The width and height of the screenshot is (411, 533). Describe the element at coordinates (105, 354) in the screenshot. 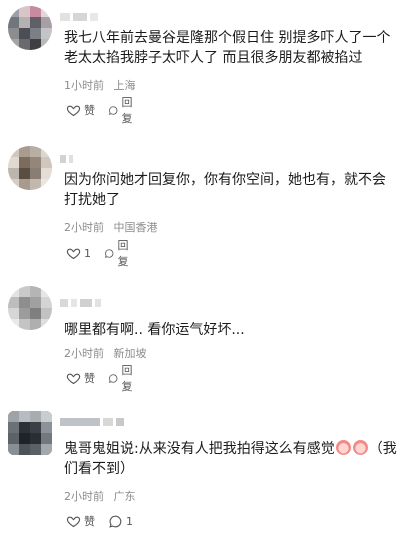

I see `comment-meta: 2小时前 新加坡` at that location.